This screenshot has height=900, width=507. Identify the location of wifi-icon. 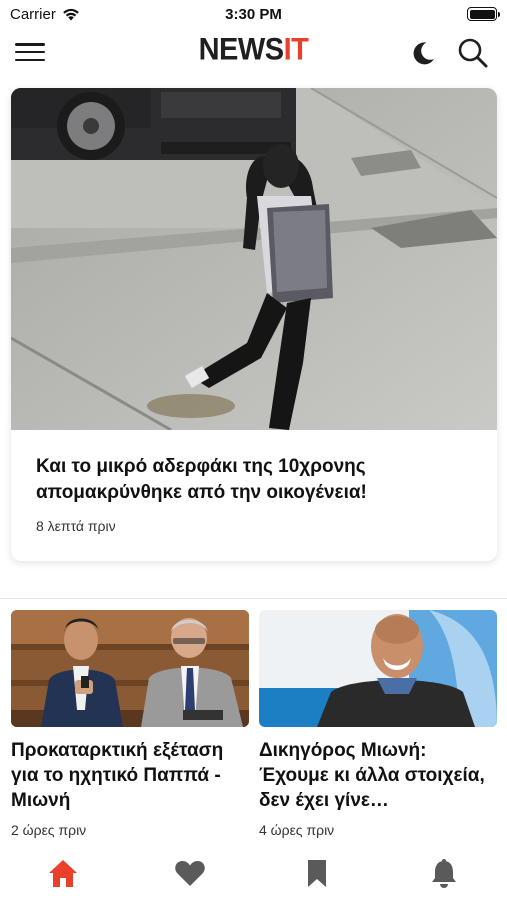
(71, 14).